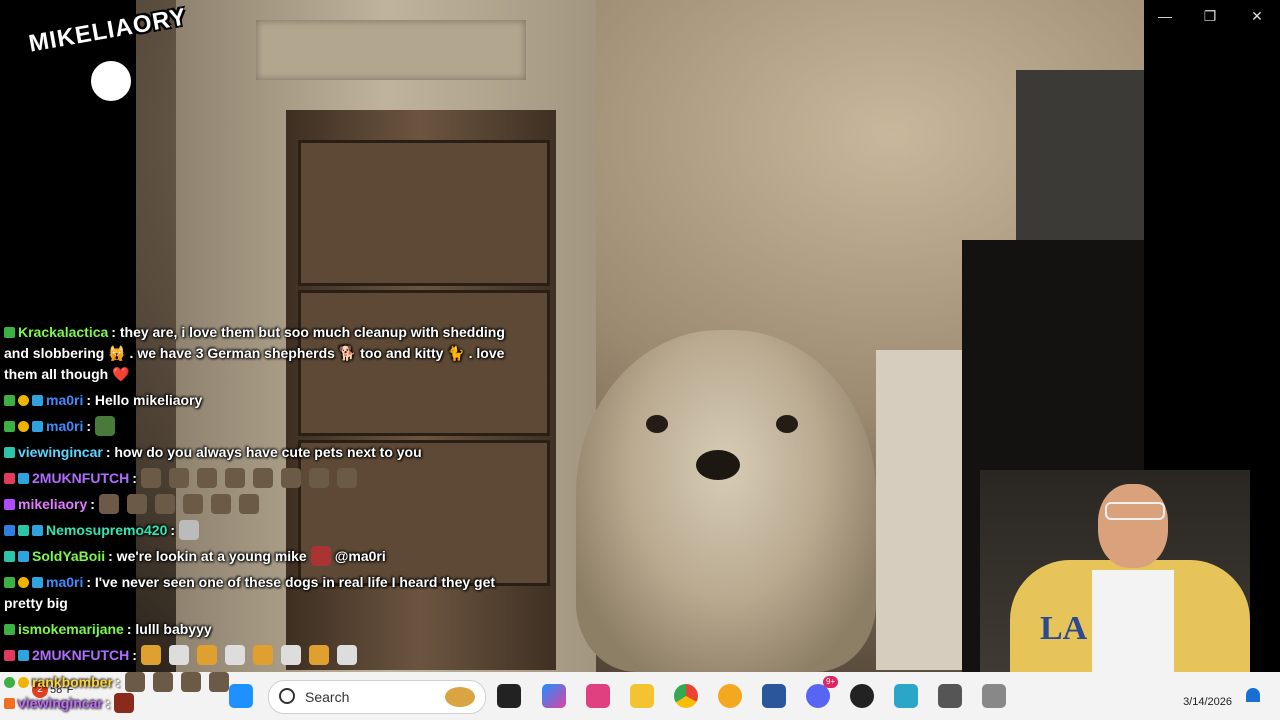  Describe the element at coordinates (264, 629) in the screenshot. I see `chat-message: ismokemarijane: lulll babyyy` at that location.